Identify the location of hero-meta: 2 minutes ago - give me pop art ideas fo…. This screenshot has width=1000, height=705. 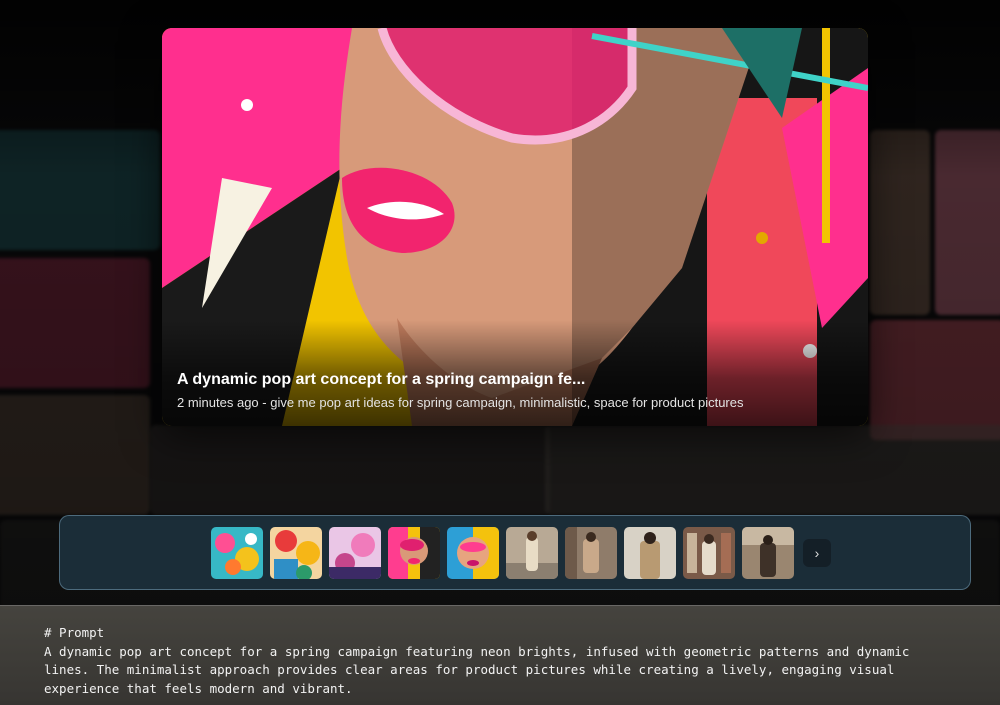
(460, 402).